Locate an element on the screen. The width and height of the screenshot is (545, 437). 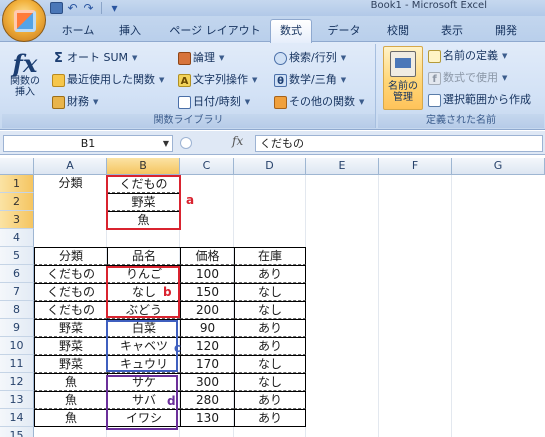
table-cell: キャベツ is located at coordinates (143, 346).